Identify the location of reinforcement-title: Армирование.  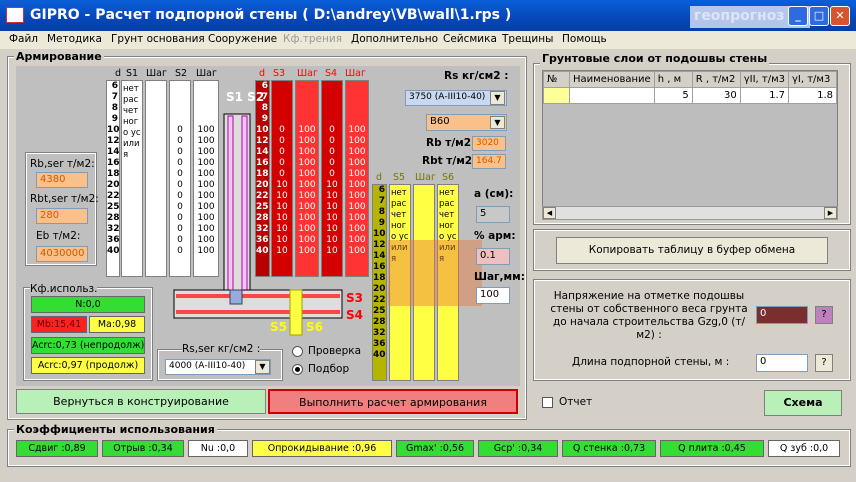
(59, 56).